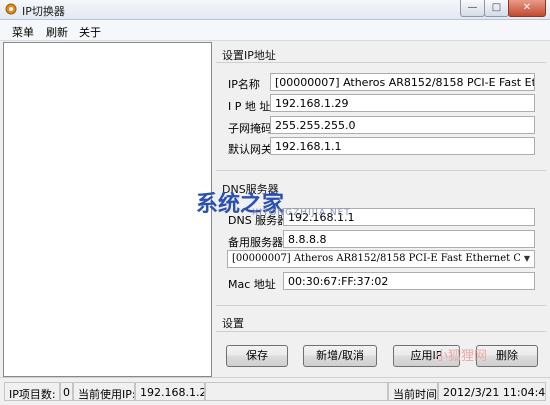 The height and width of the screenshot is (405, 550). I want to click on close-button: ✕, so click(527, 8).